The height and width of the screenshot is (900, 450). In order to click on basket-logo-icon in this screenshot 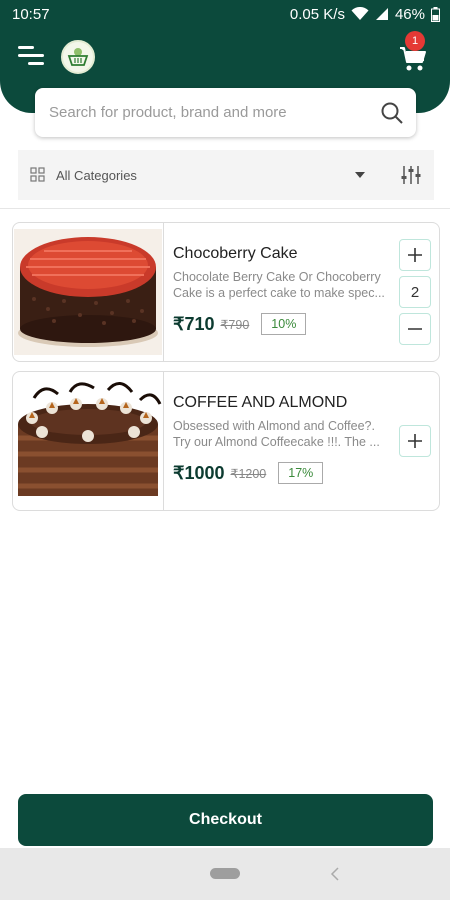, I will do `click(78, 57)`.